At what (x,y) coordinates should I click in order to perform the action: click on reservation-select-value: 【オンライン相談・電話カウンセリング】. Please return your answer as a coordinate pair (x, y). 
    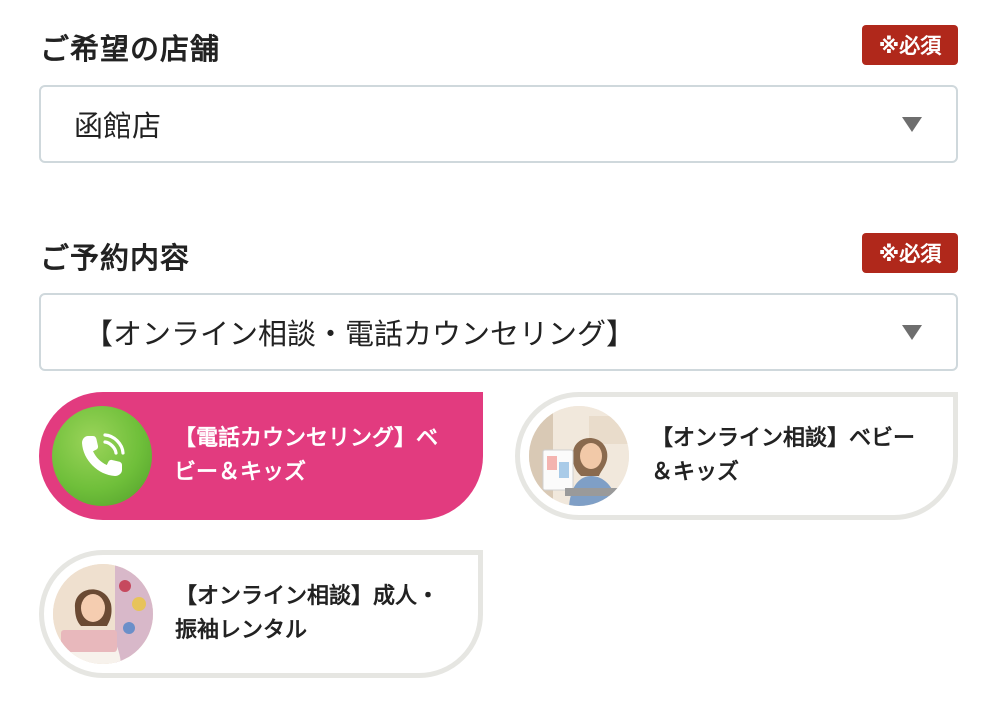
    Looking at the image, I should click on (360, 334).